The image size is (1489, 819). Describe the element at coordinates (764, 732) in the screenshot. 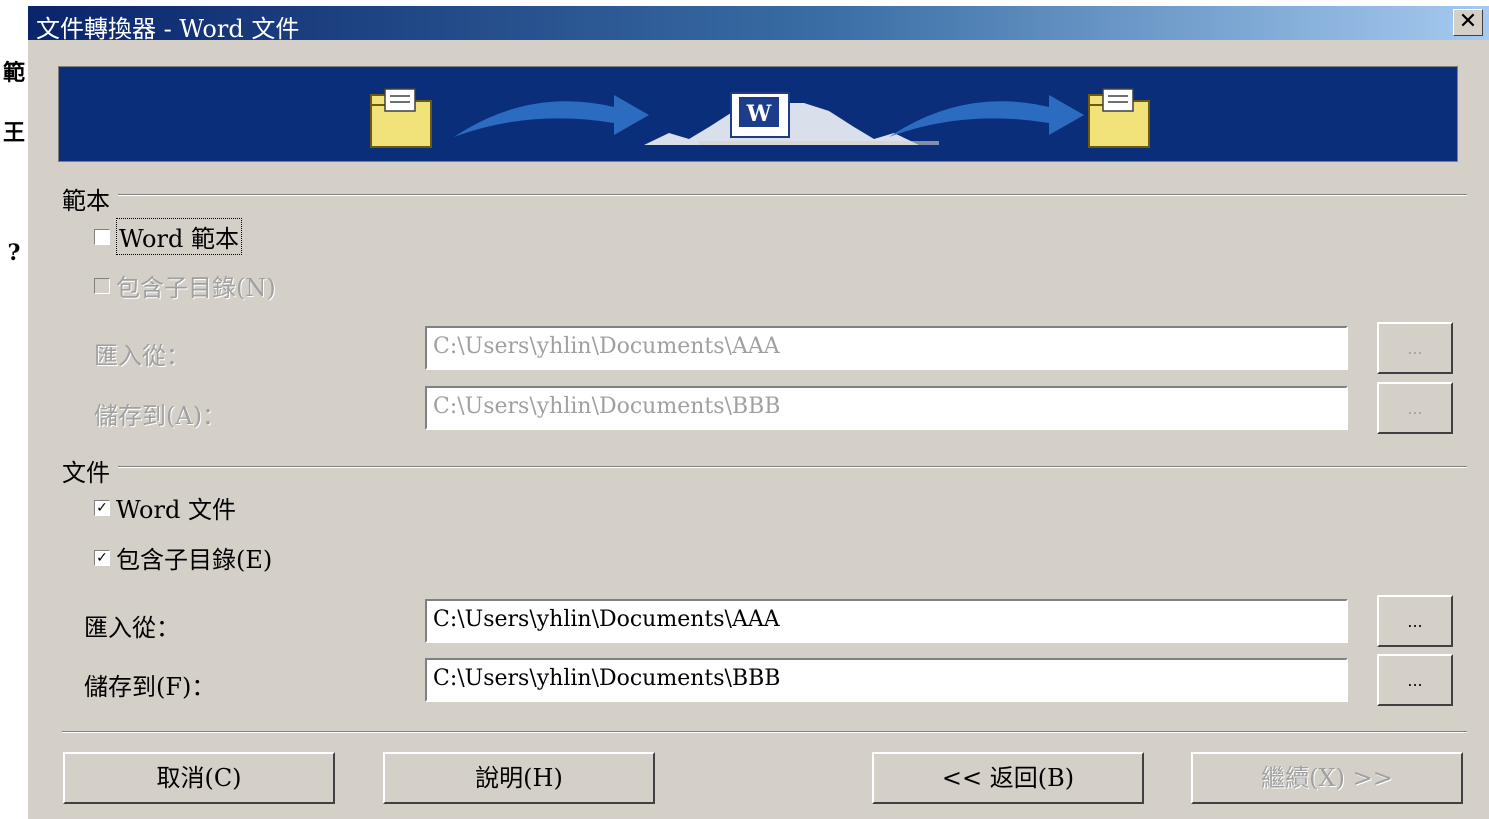

I see `button-separator` at that location.